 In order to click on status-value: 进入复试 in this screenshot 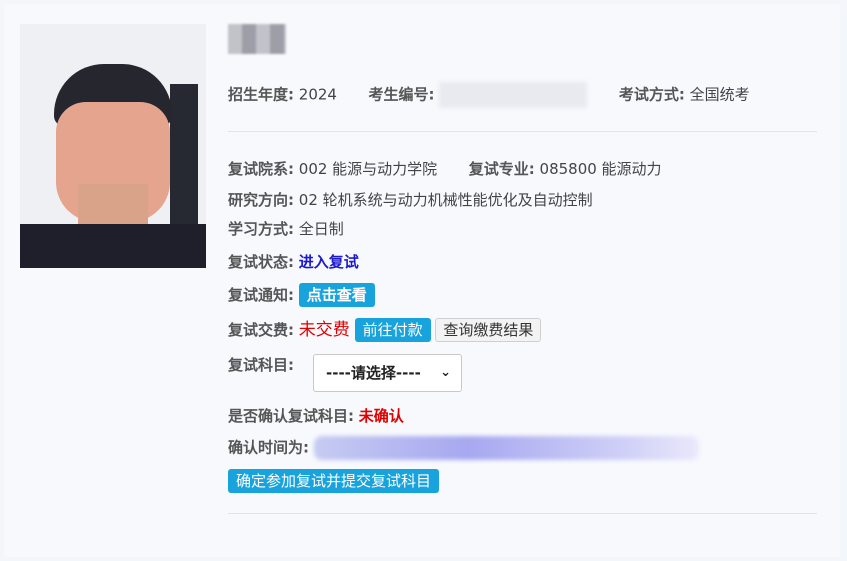, I will do `click(328, 262)`.